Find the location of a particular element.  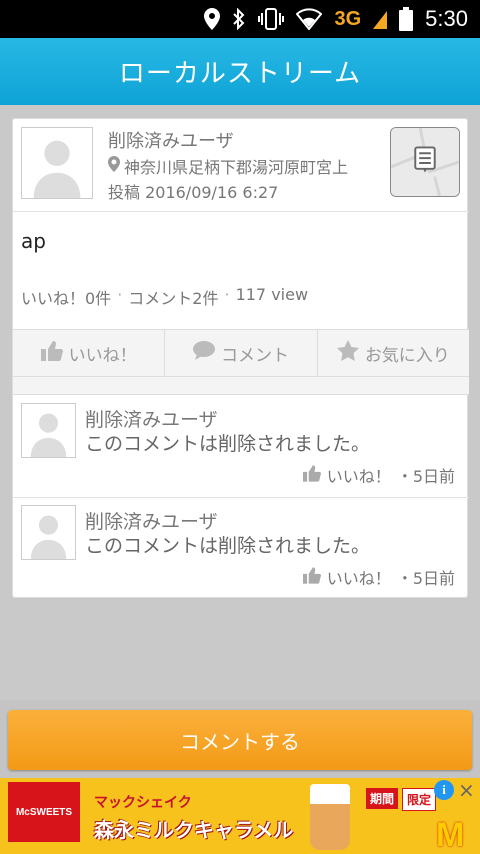

post-username: 削除済みユーザ is located at coordinates (171, 140).